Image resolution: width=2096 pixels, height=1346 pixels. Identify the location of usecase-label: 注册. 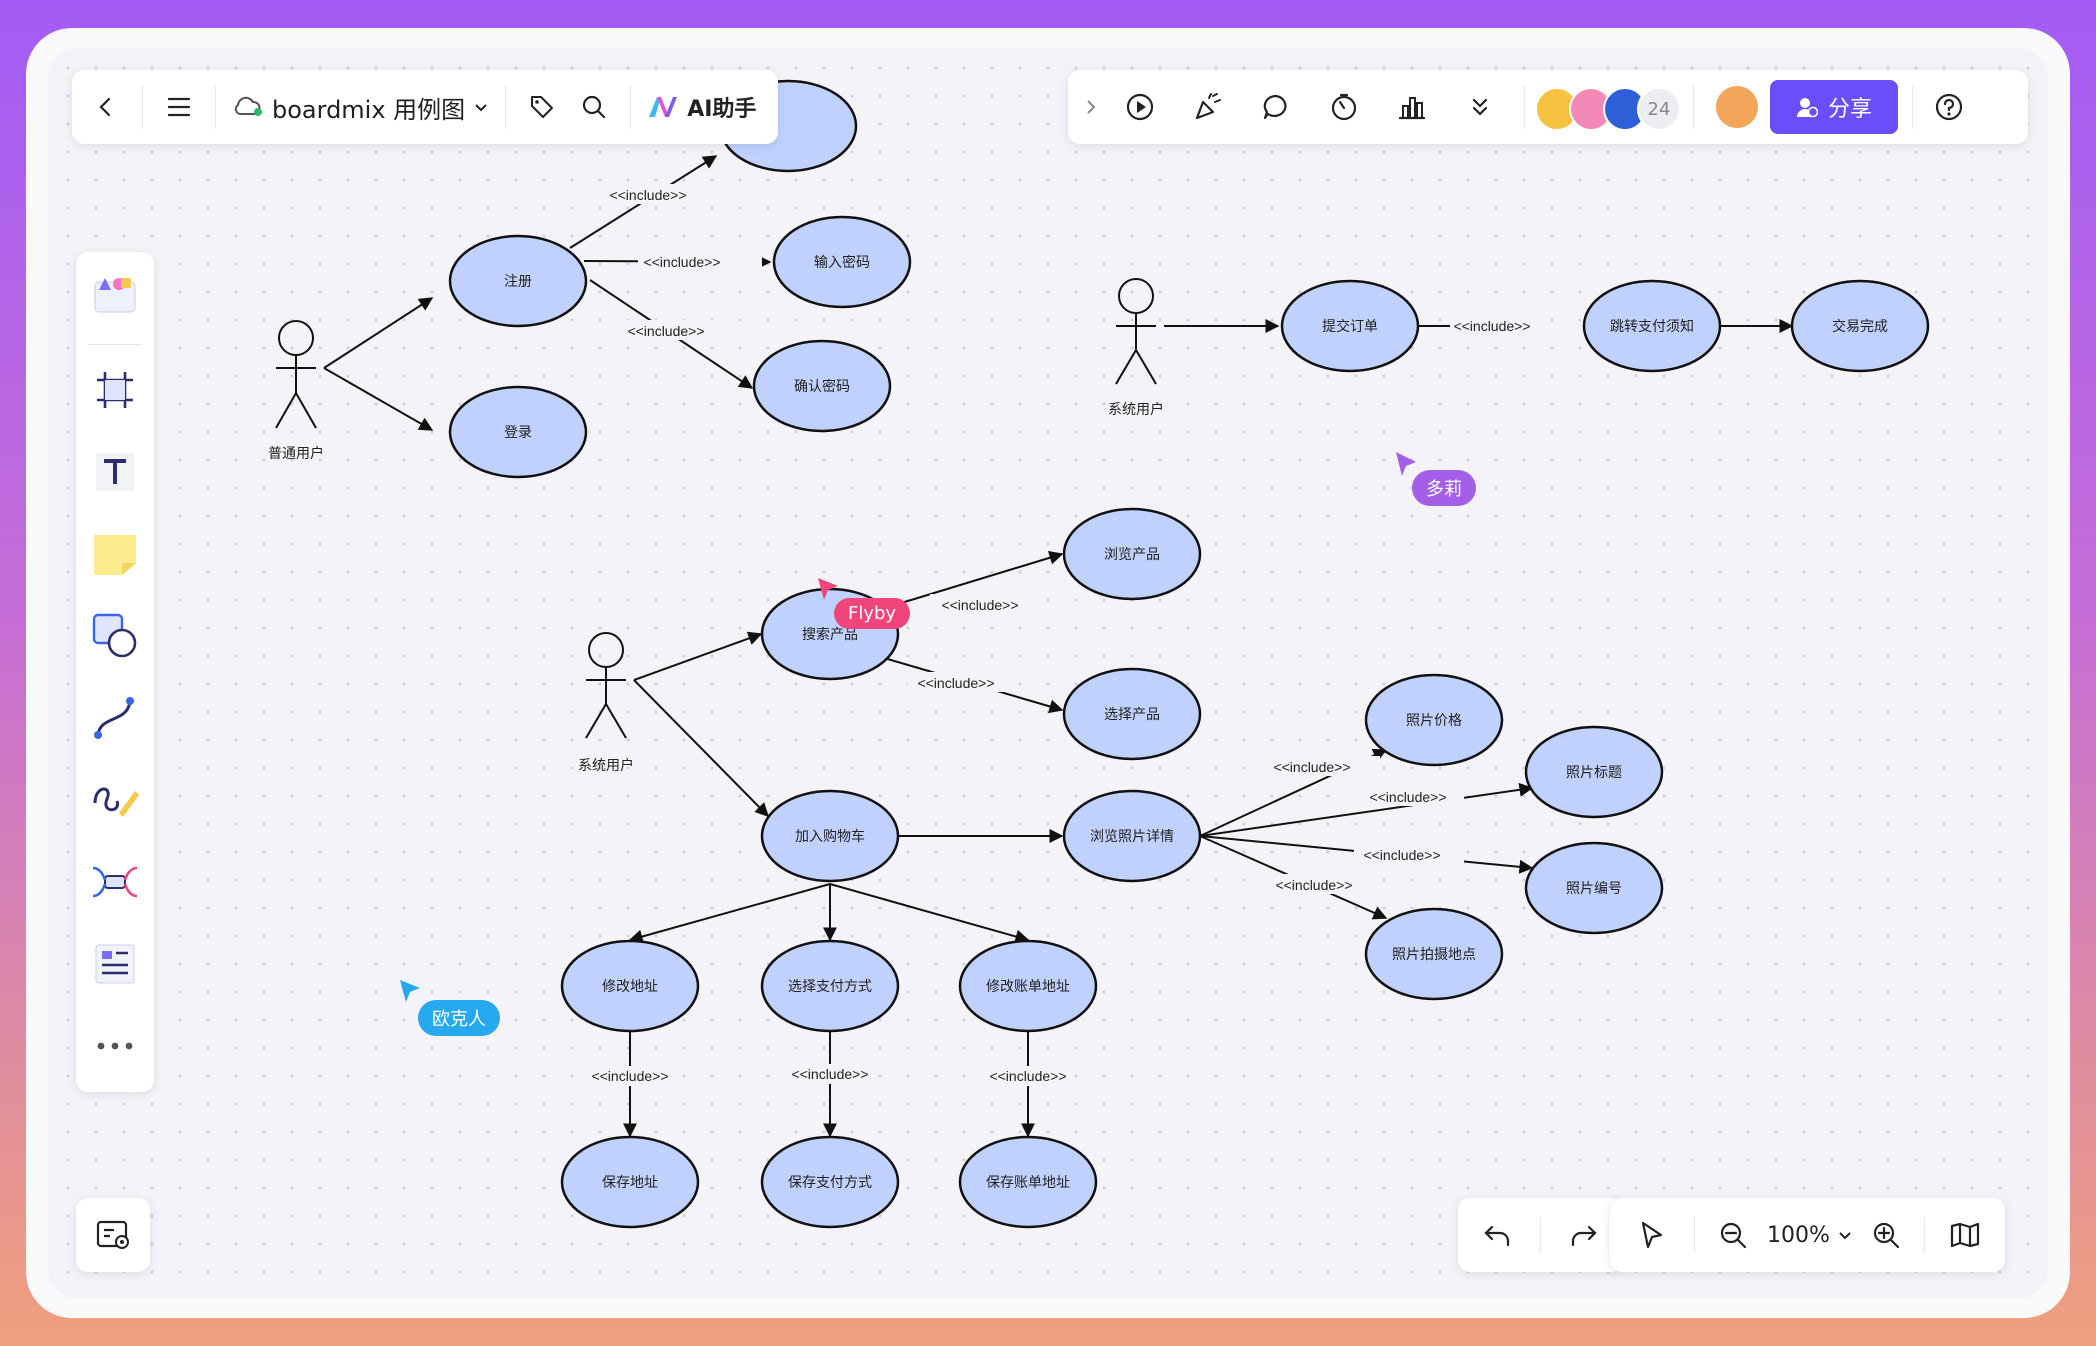
(518, 281).